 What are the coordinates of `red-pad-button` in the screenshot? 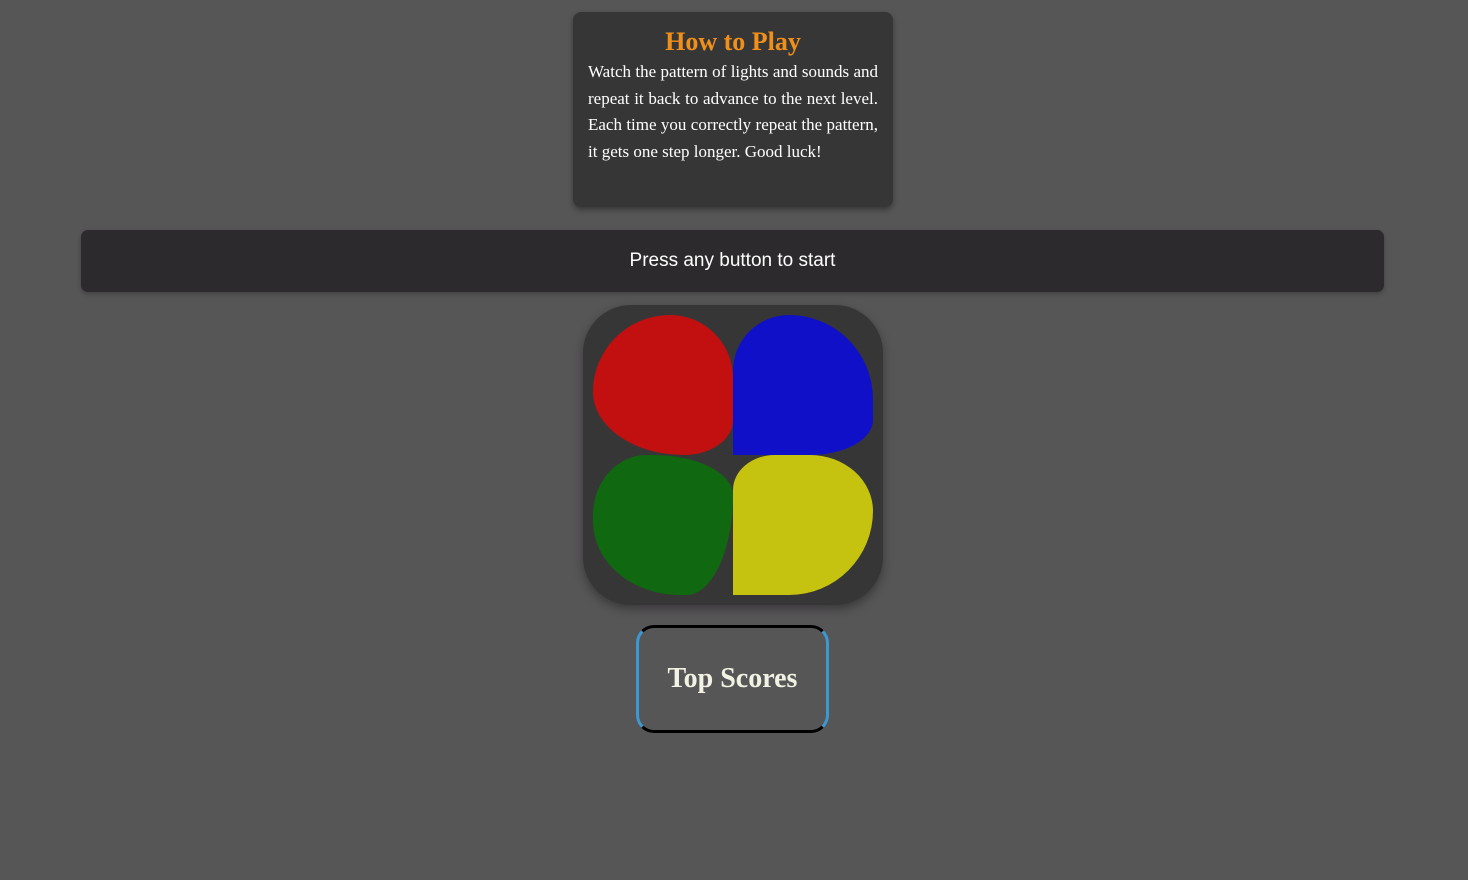 It's located at (663, 385).